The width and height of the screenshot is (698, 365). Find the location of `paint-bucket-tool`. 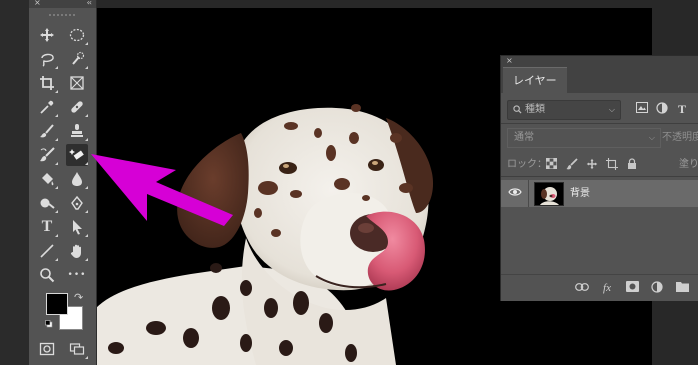

paint-bucket-tool is located at coordinates (47, 179).